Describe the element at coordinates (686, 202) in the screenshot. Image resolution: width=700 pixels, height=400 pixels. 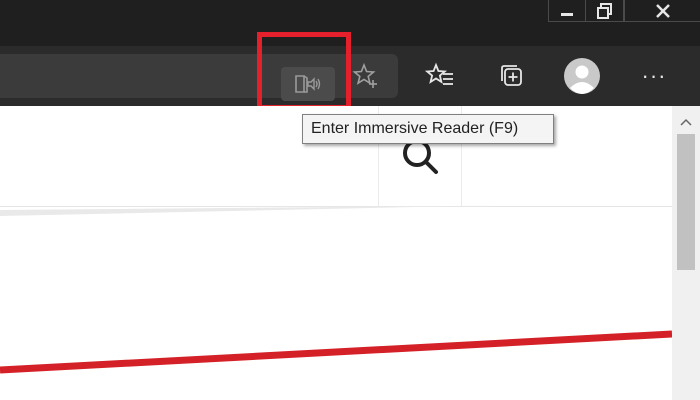
I see `scroll-thumb` at that location.